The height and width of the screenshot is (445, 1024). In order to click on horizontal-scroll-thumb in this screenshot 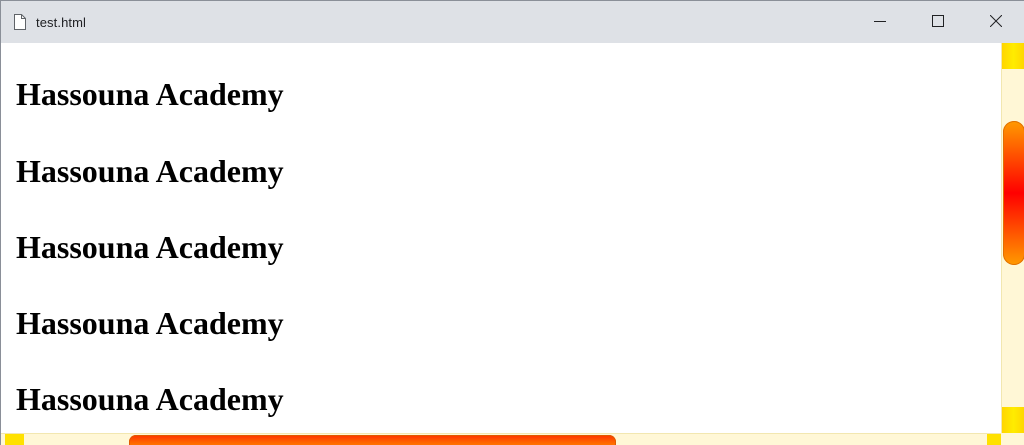, I will do `click(372, 440)`.